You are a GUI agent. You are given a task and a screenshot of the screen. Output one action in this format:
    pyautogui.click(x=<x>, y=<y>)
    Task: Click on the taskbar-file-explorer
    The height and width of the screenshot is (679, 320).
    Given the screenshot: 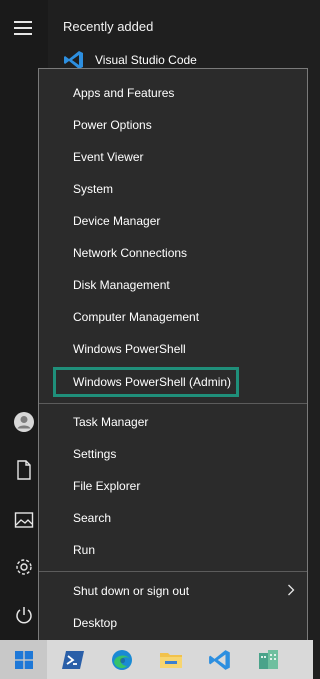 What is the action you would take?
    pyautogui.click(x=171, y=659)
    